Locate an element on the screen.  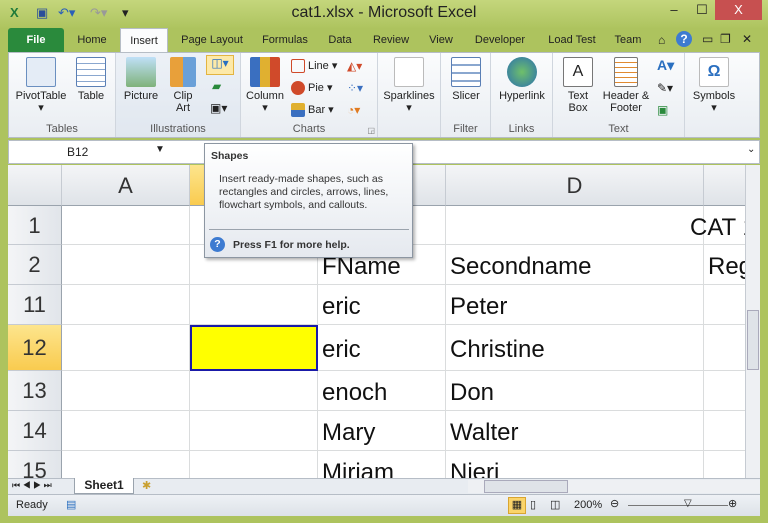
row-header: 1 is located at coordinates (35, 225).